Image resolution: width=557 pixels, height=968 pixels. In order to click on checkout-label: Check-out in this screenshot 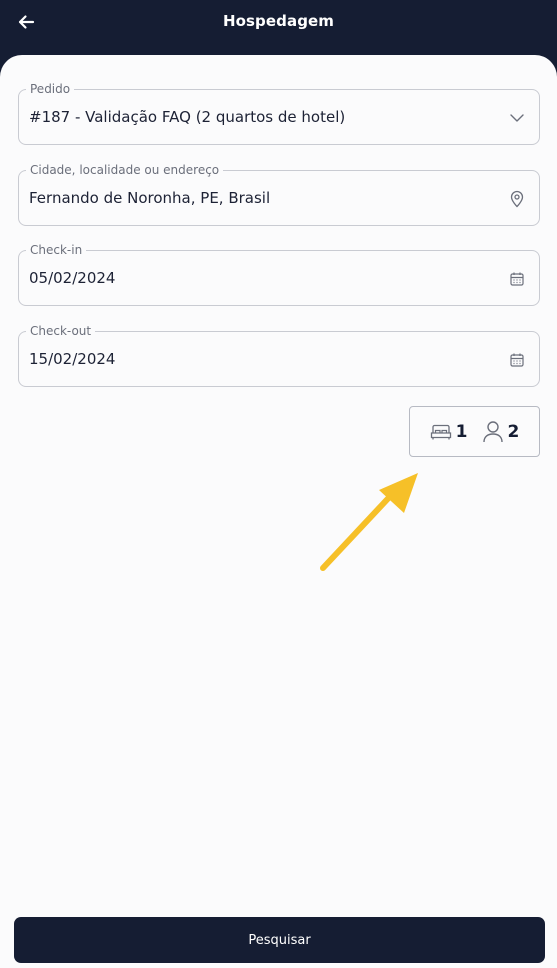, I will do `click(61, 331)`.